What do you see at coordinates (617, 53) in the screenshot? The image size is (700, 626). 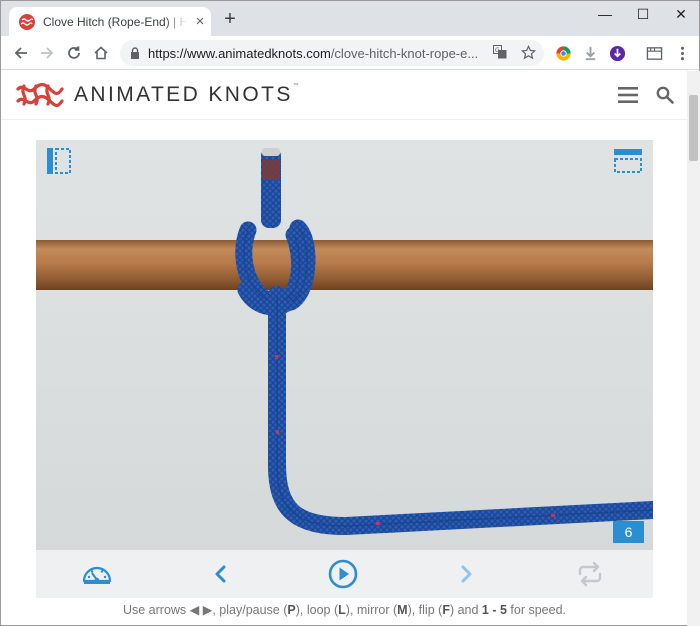 I see `extension-icon` at bounding box center [617, 53].